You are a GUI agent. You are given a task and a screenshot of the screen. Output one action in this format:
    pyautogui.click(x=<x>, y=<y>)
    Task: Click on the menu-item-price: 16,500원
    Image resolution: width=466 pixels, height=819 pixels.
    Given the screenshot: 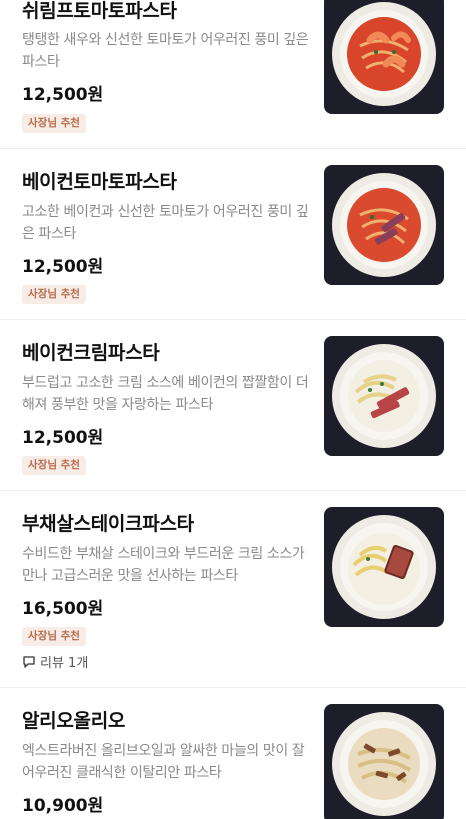 What is the action you would take?
    pyautogui.click(x=63, y=609)
    